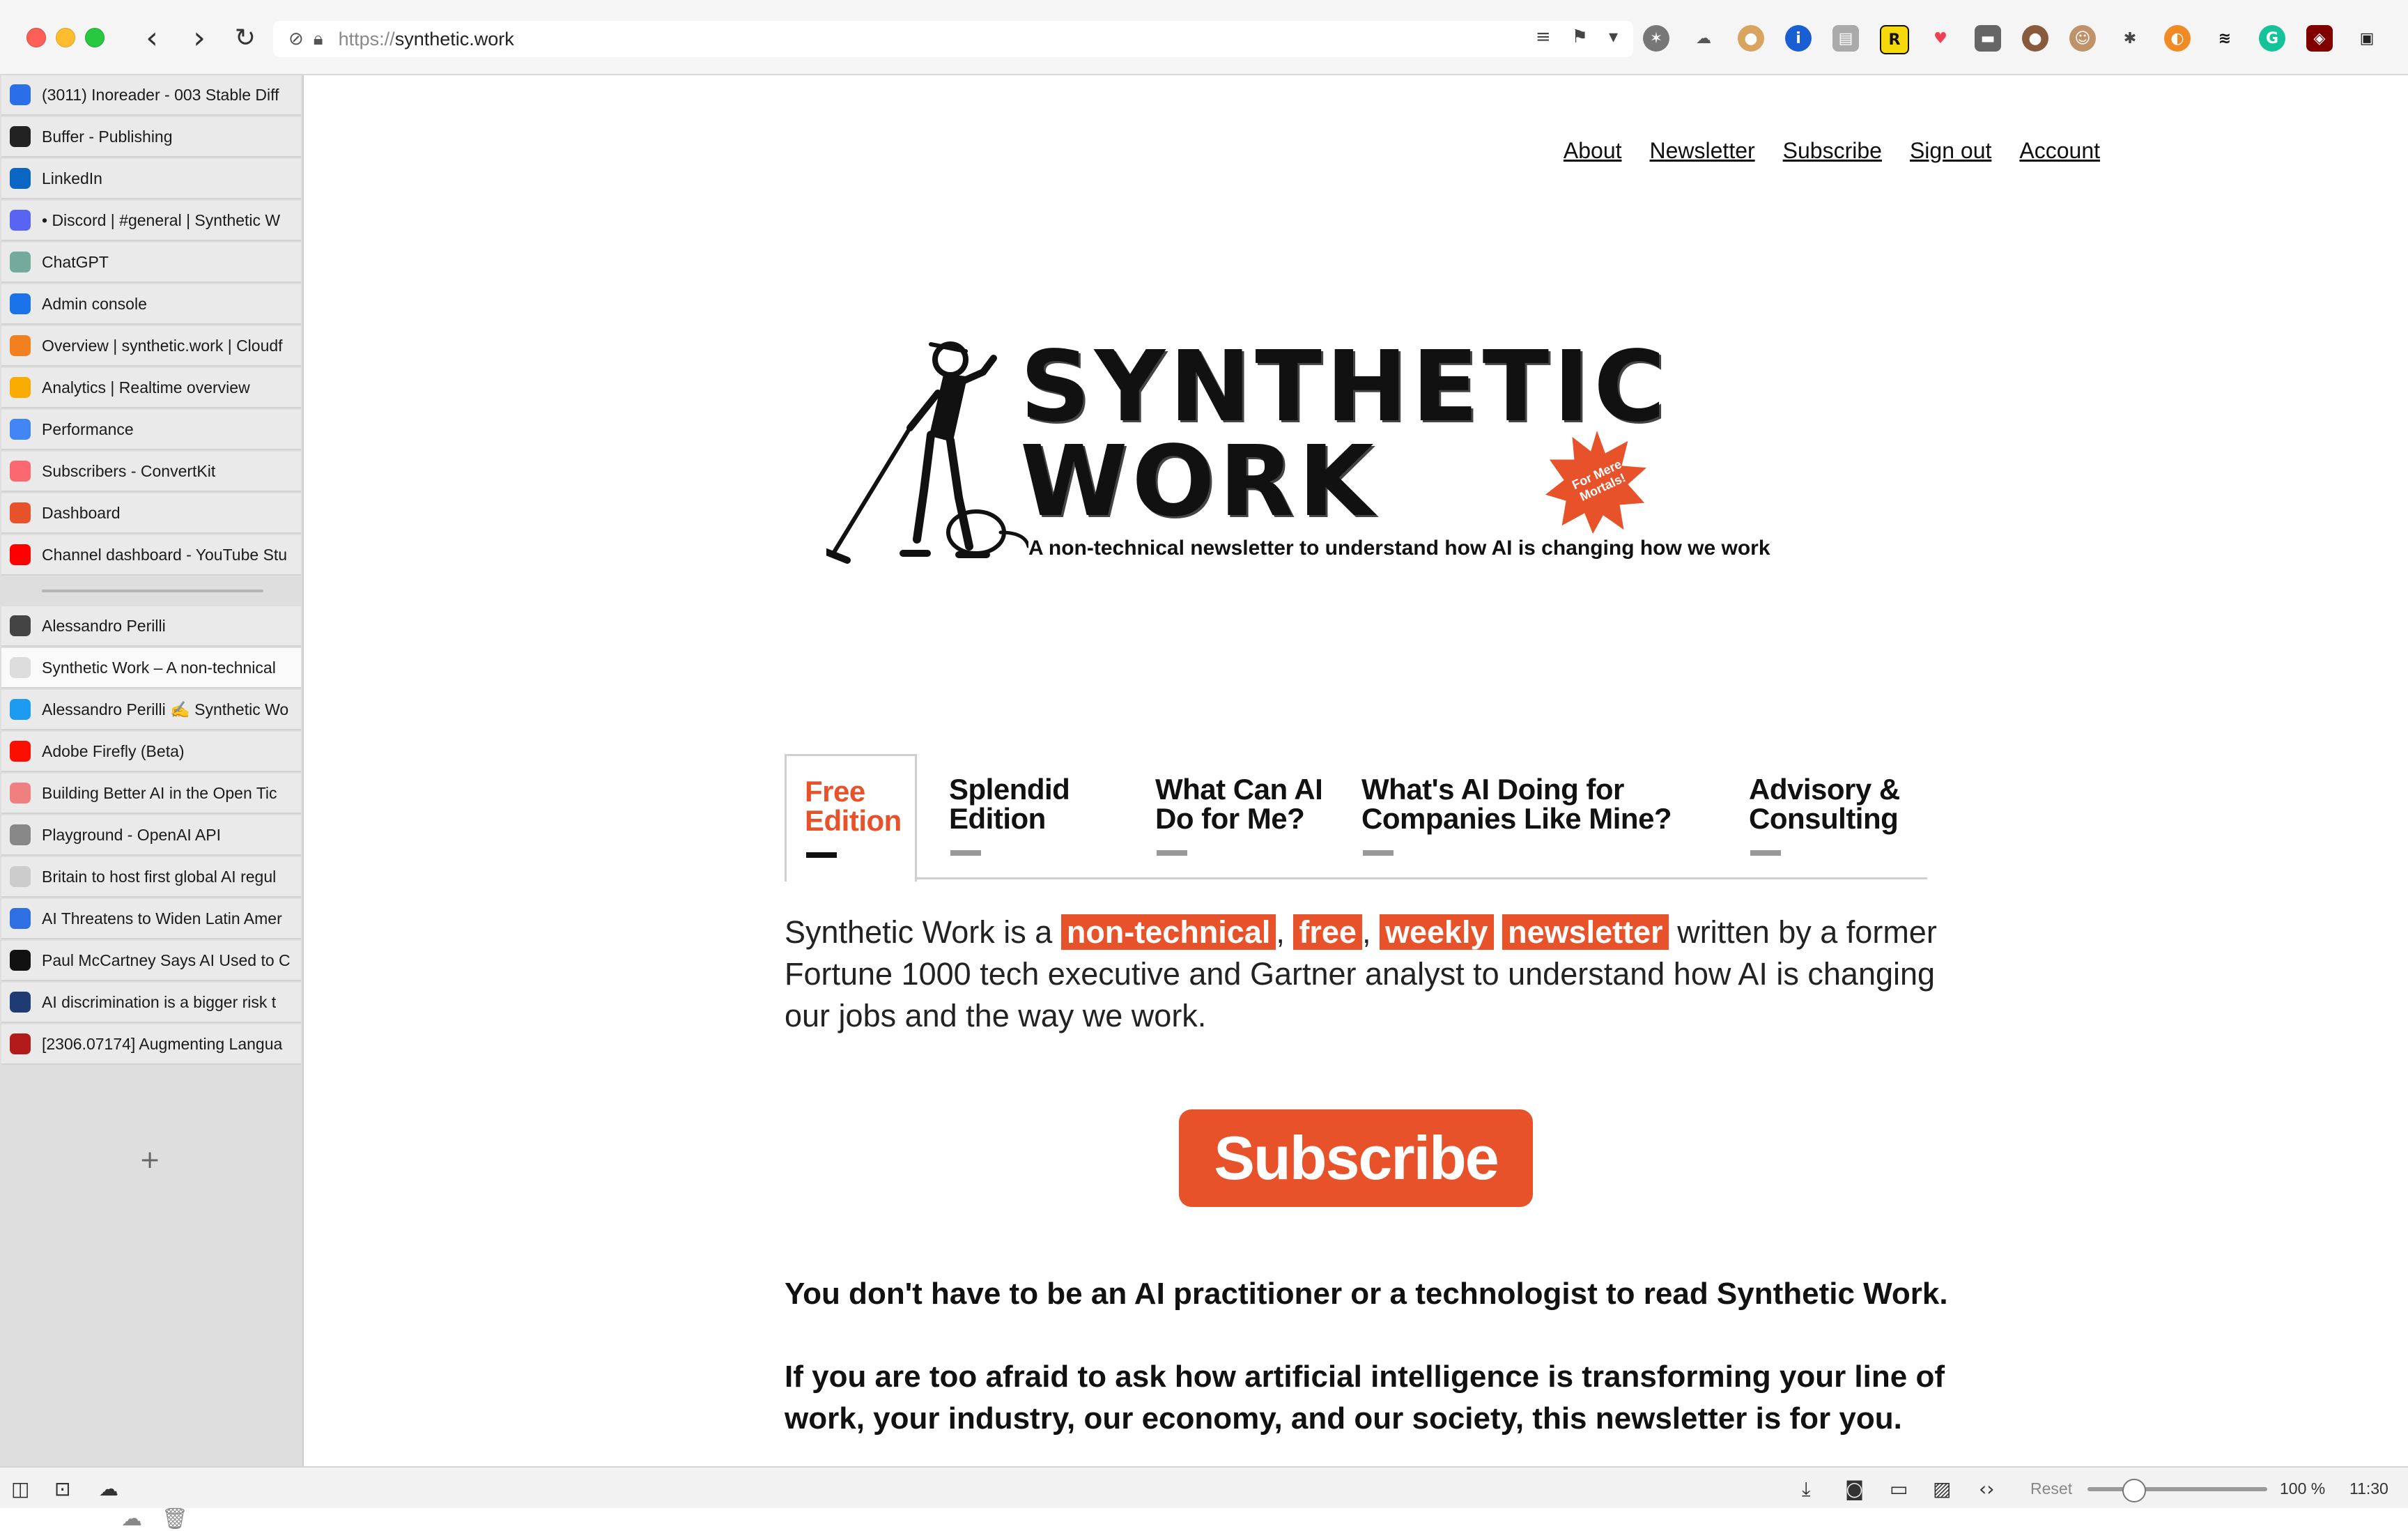 This screenshot has width=2408, height=1531. I want to click on arxiv-icon, so click(20, 1043).